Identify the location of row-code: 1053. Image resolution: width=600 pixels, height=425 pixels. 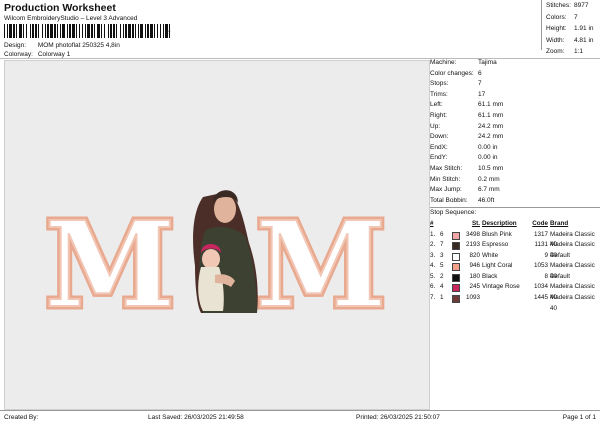
(540, 266).